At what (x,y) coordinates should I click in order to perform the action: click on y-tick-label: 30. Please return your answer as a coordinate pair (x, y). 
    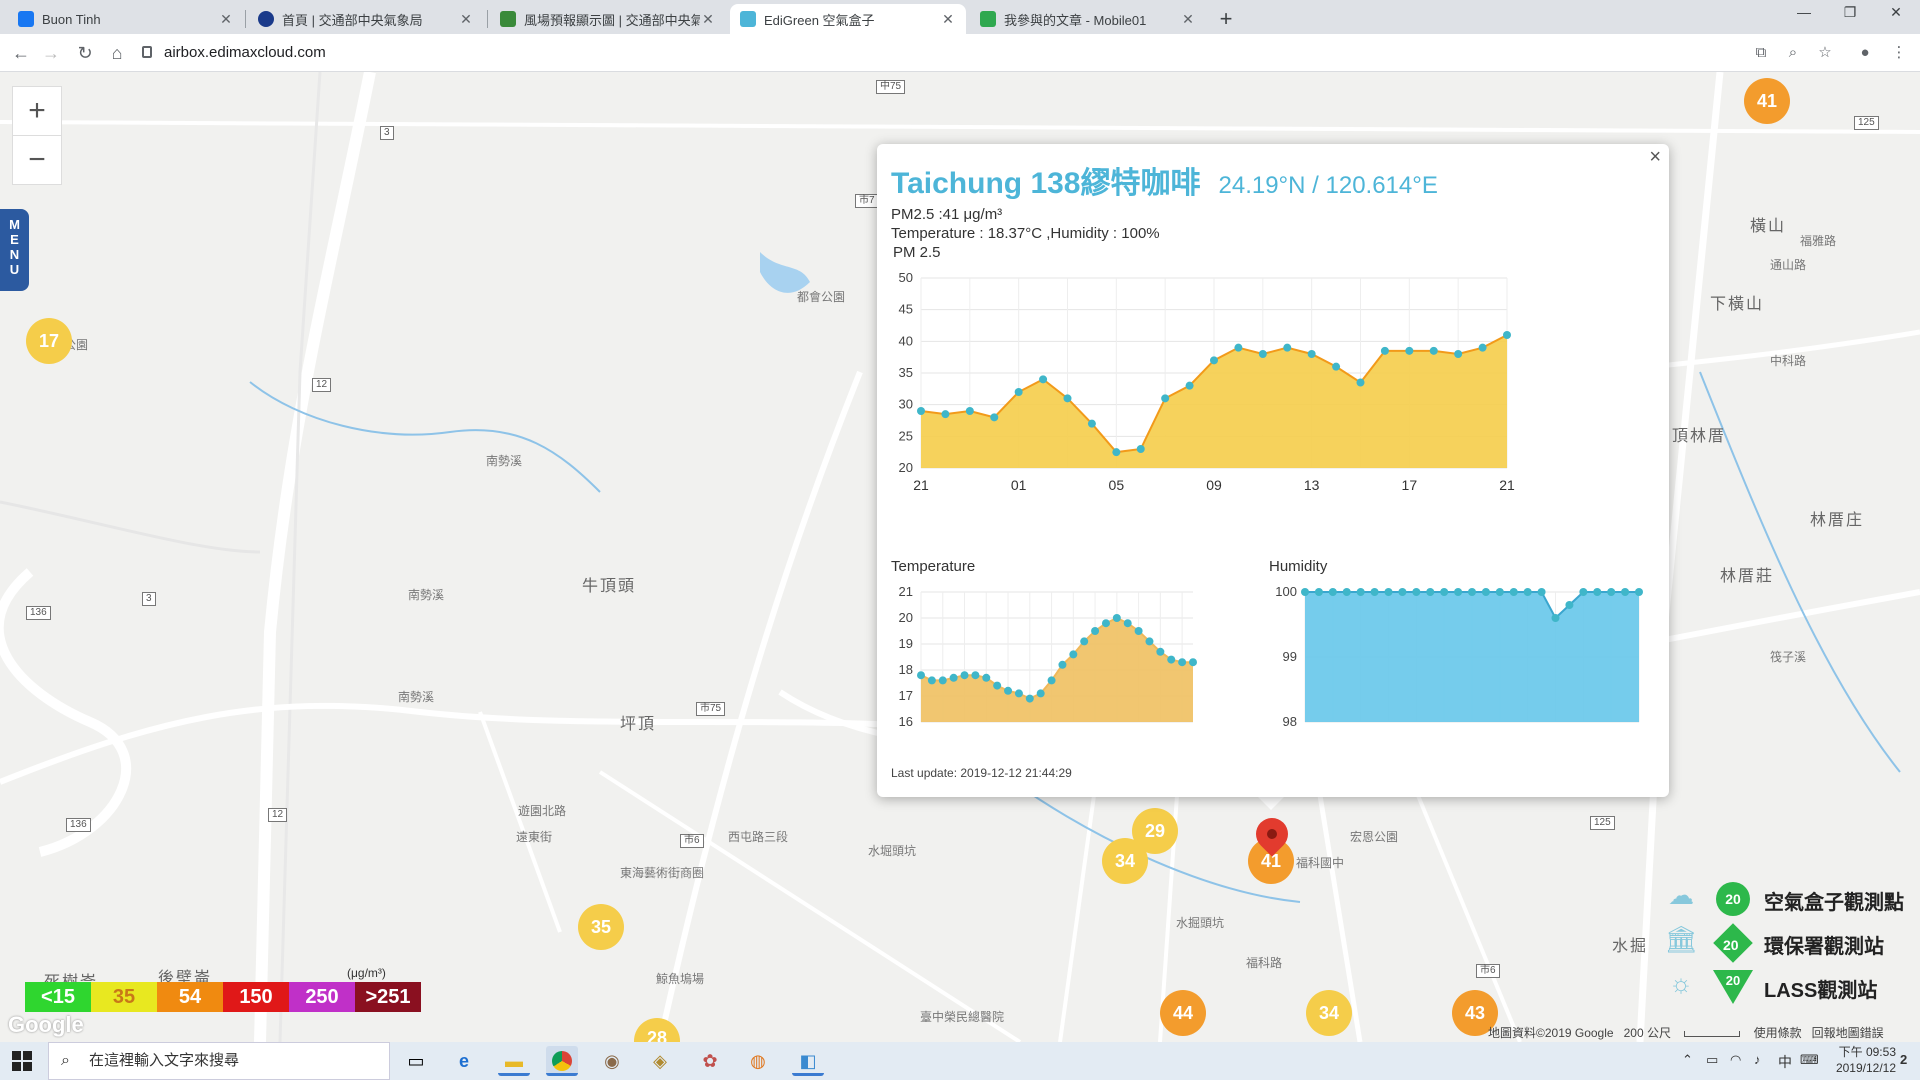
    Looking at the image, I should click on (906, 404).